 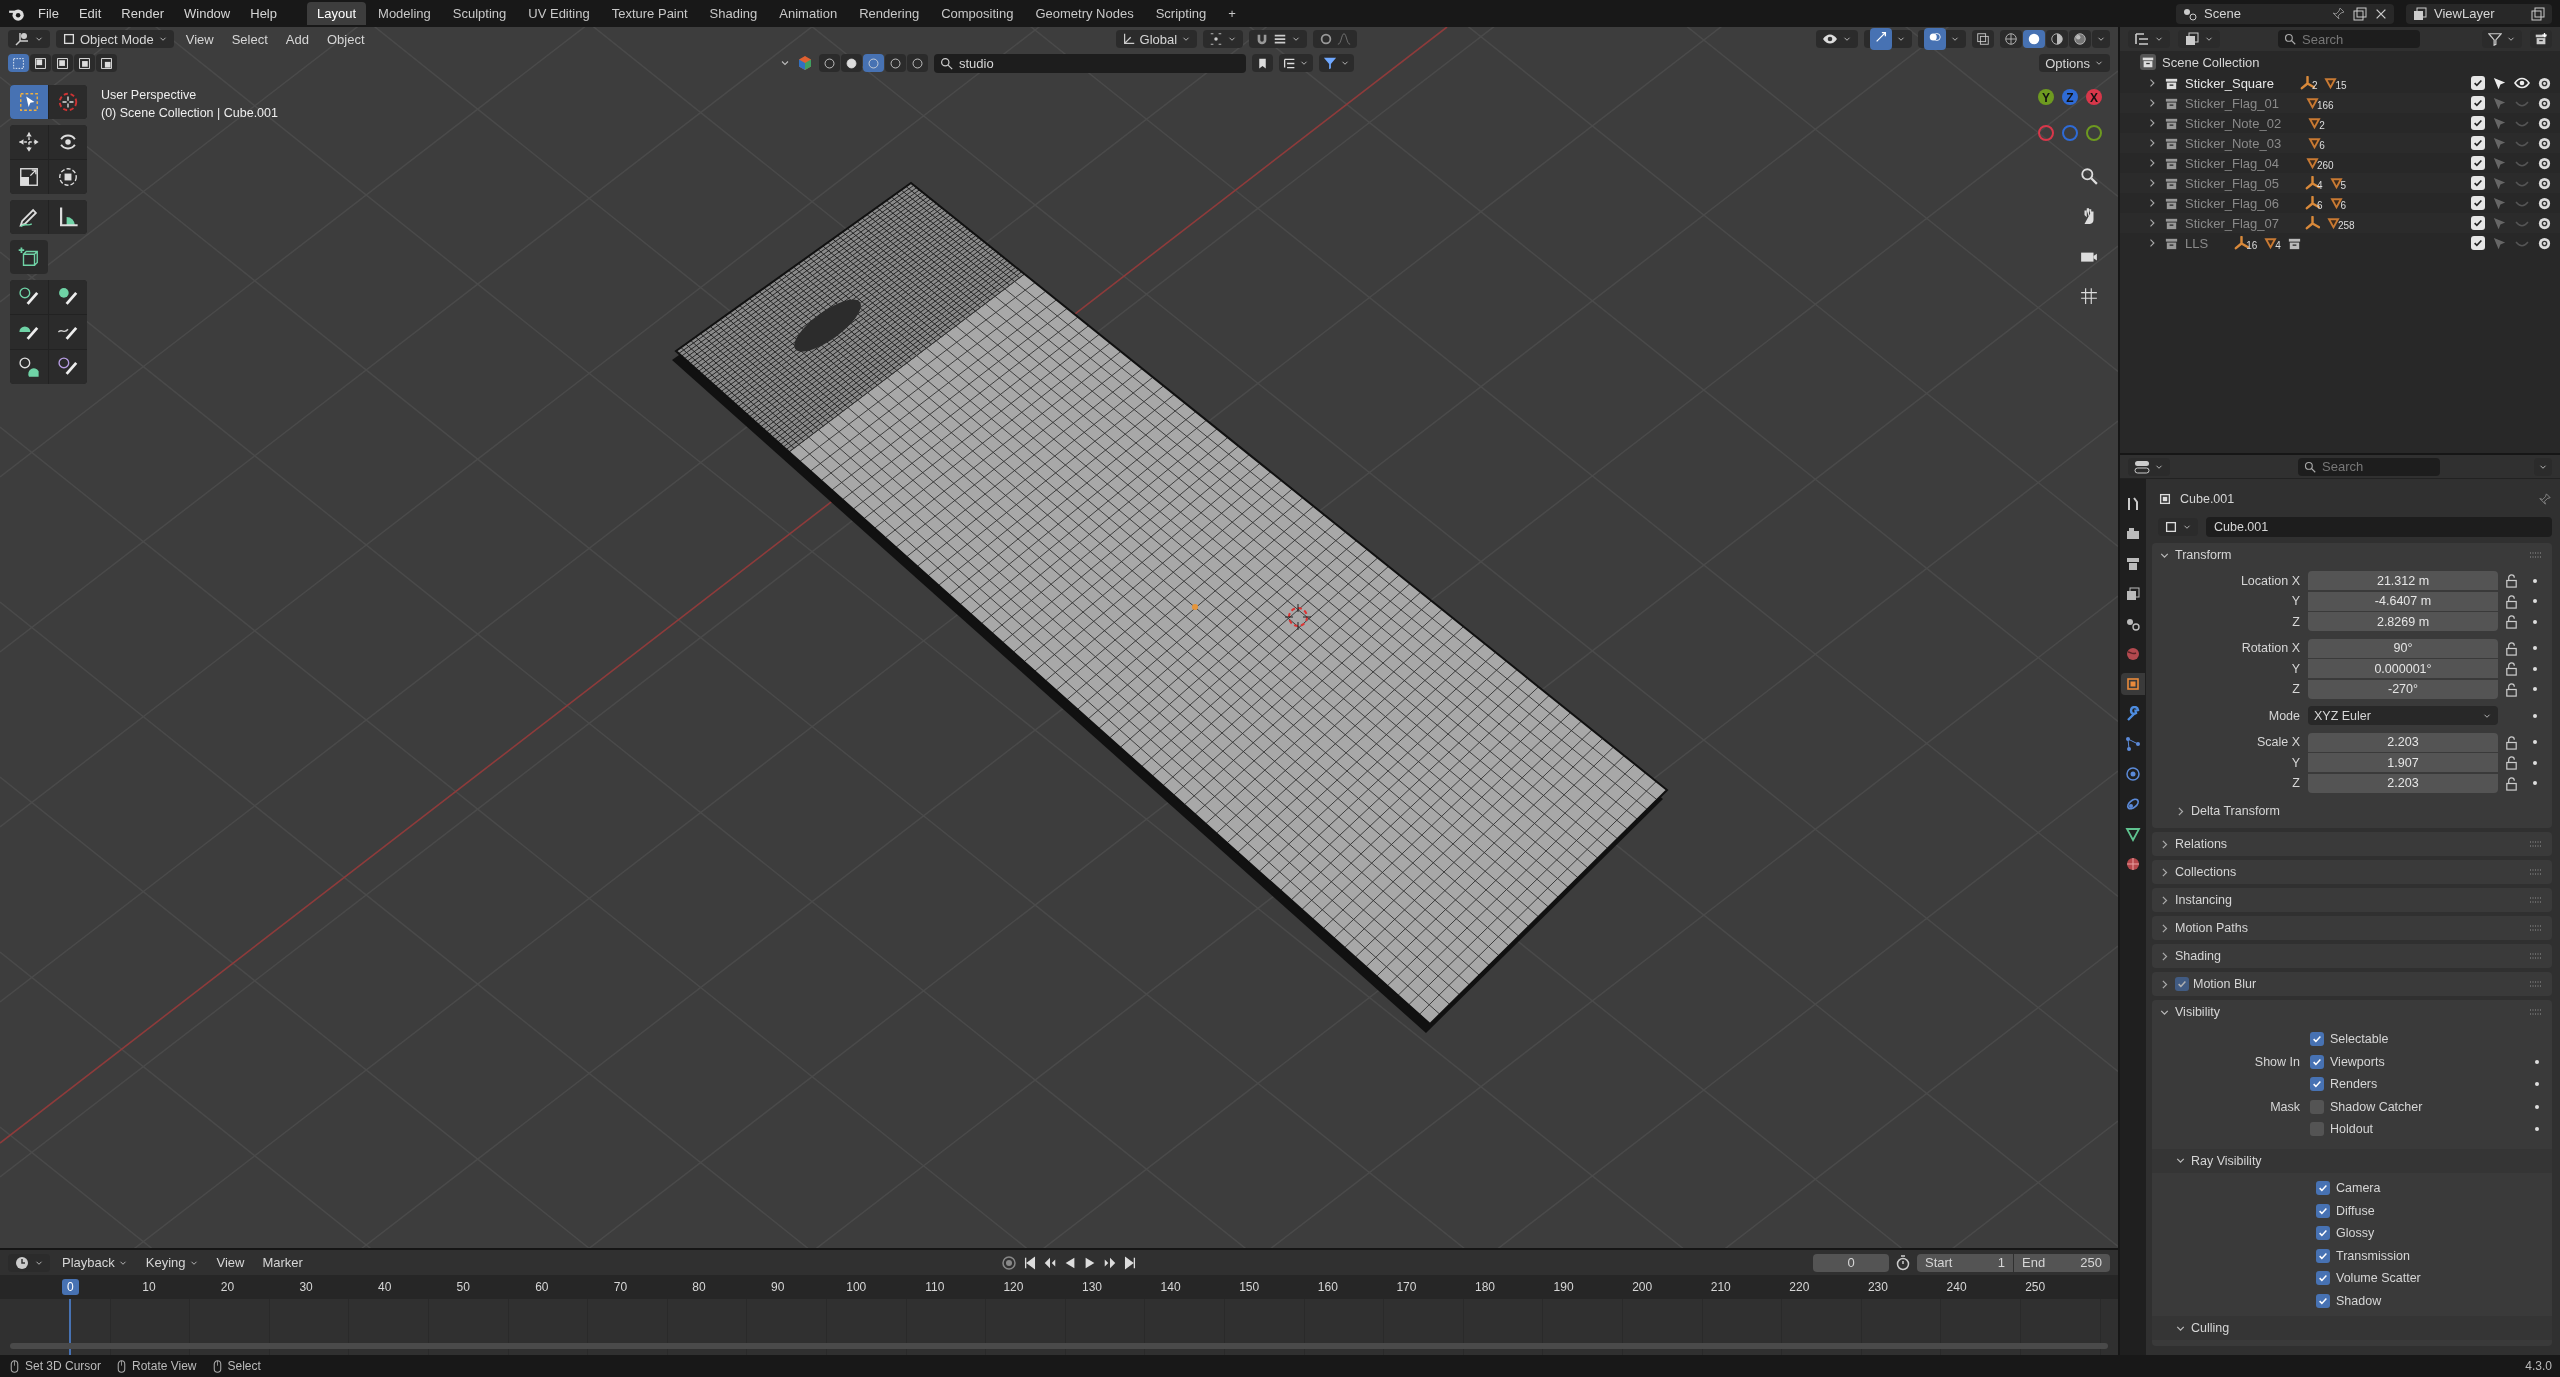 What do you see at coordinates (2062, 1262) in the screenshot?
I see `end-frame-field: End 250` at bounding box center [2062, 1262].